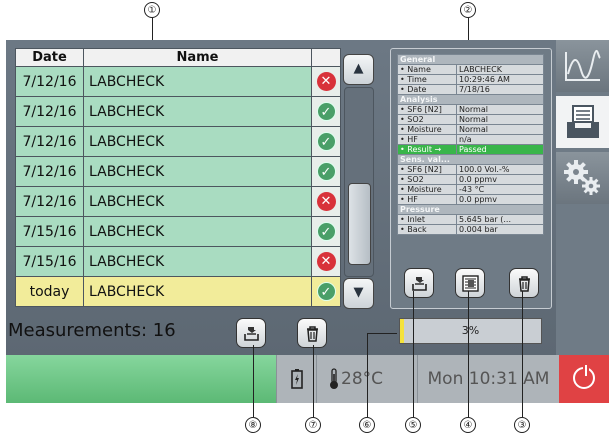  I want to click on detail-row: • Moisture -43 °C, so click(470, 189).